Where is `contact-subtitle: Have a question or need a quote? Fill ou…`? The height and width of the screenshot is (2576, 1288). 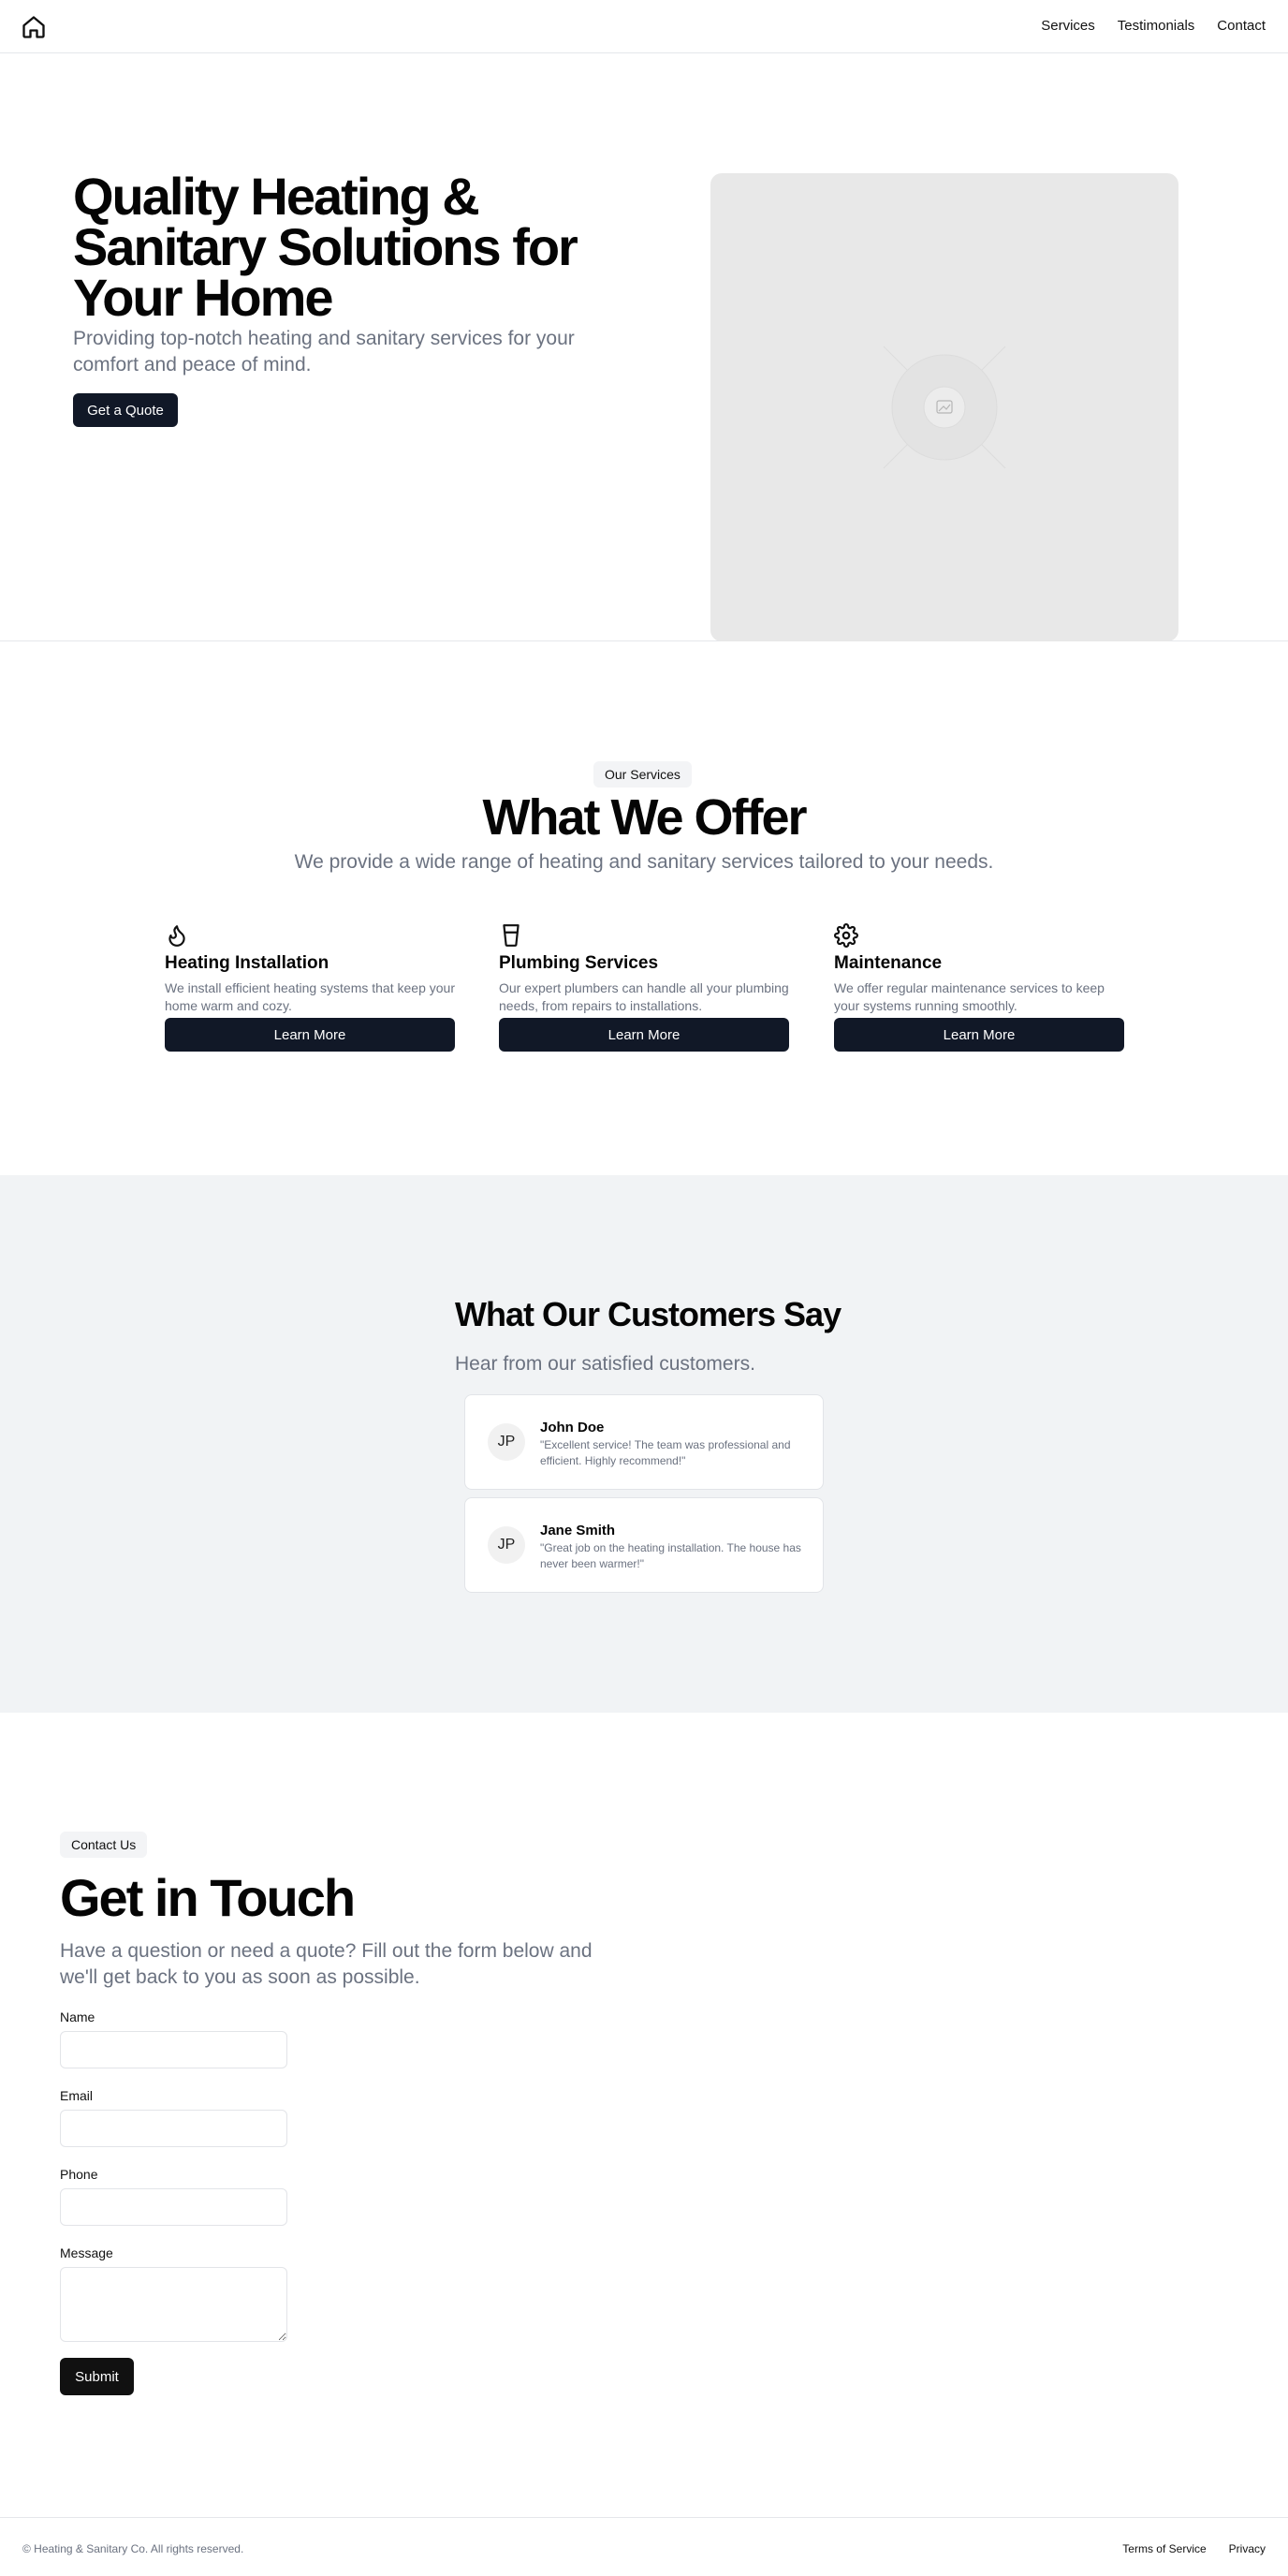 contact-subtitle: Have a question or need a quote? Fill ou… is located at coordinates (326, 1964).